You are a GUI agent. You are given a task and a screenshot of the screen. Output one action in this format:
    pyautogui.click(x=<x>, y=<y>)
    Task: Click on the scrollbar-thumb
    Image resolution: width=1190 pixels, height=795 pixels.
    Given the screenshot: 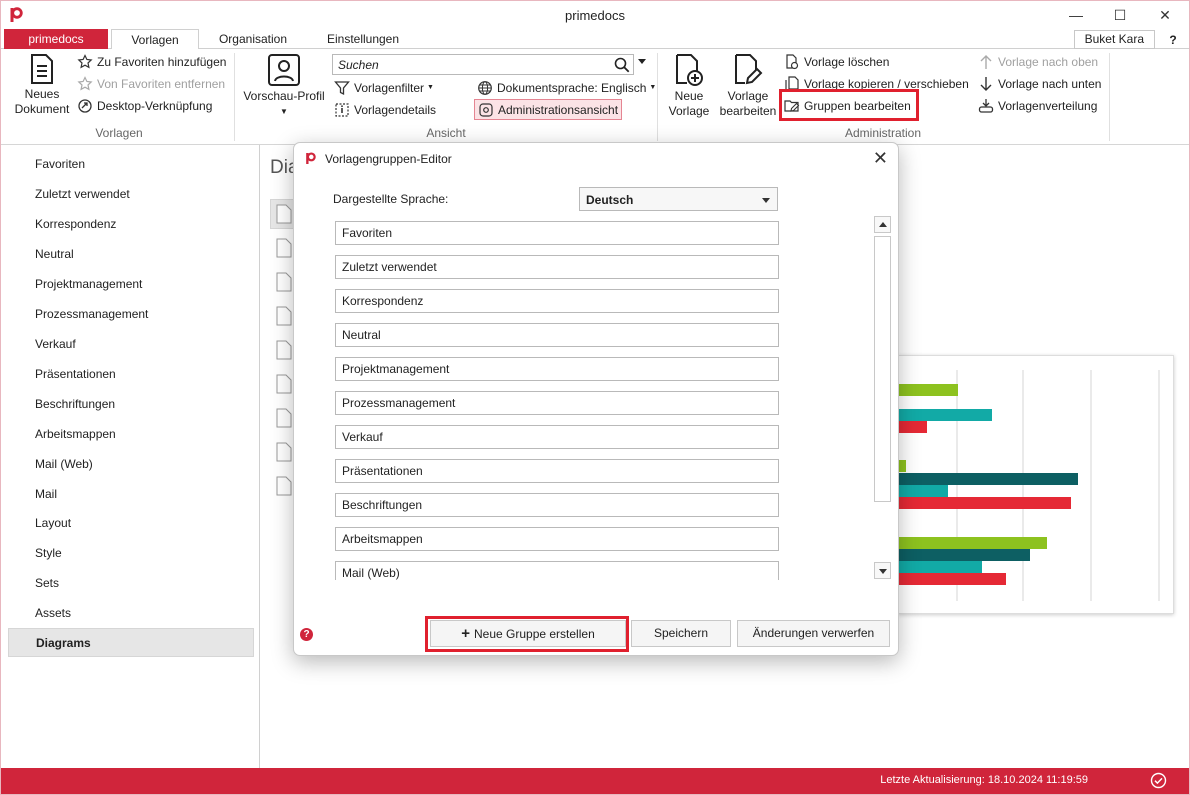 What is the action you would take?
    pyautogui.click(x=882, y=369)
    